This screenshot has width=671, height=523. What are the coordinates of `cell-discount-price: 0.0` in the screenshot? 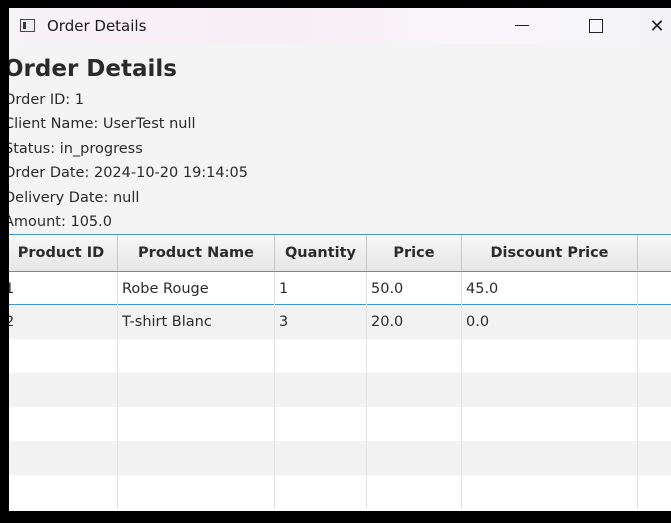 It's located at (550, 322).